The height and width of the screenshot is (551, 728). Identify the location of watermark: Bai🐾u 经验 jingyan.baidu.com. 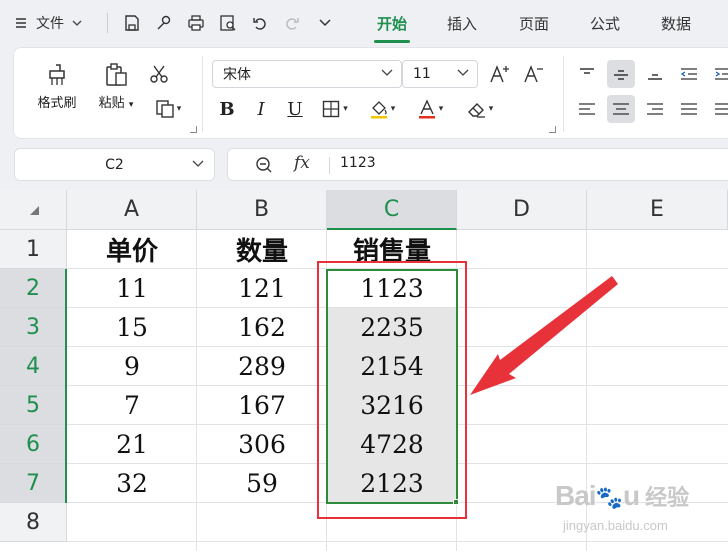
(622, 506).